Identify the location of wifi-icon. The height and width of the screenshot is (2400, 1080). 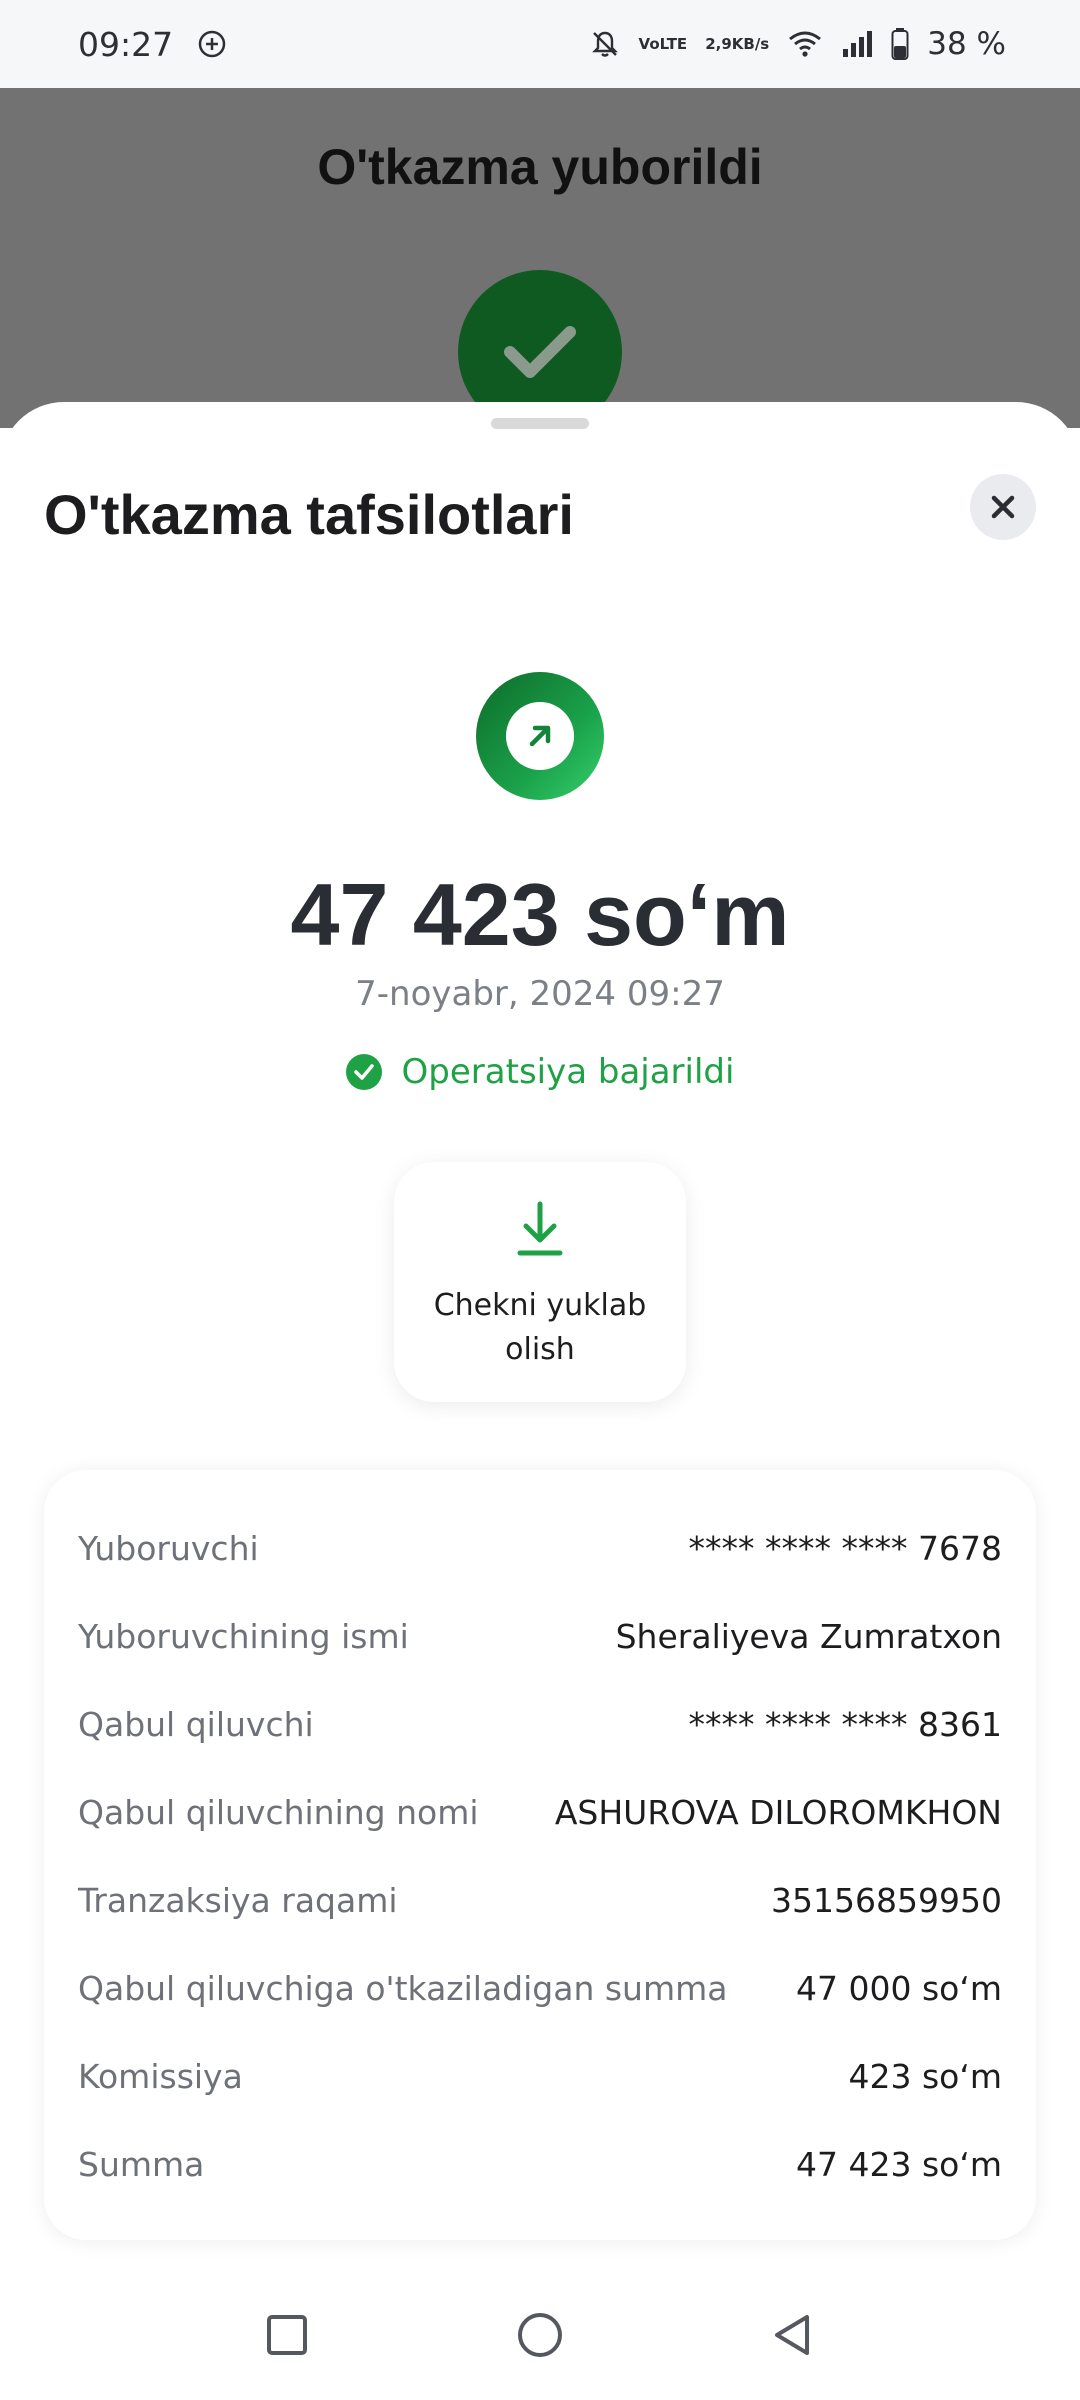
(805, 44).